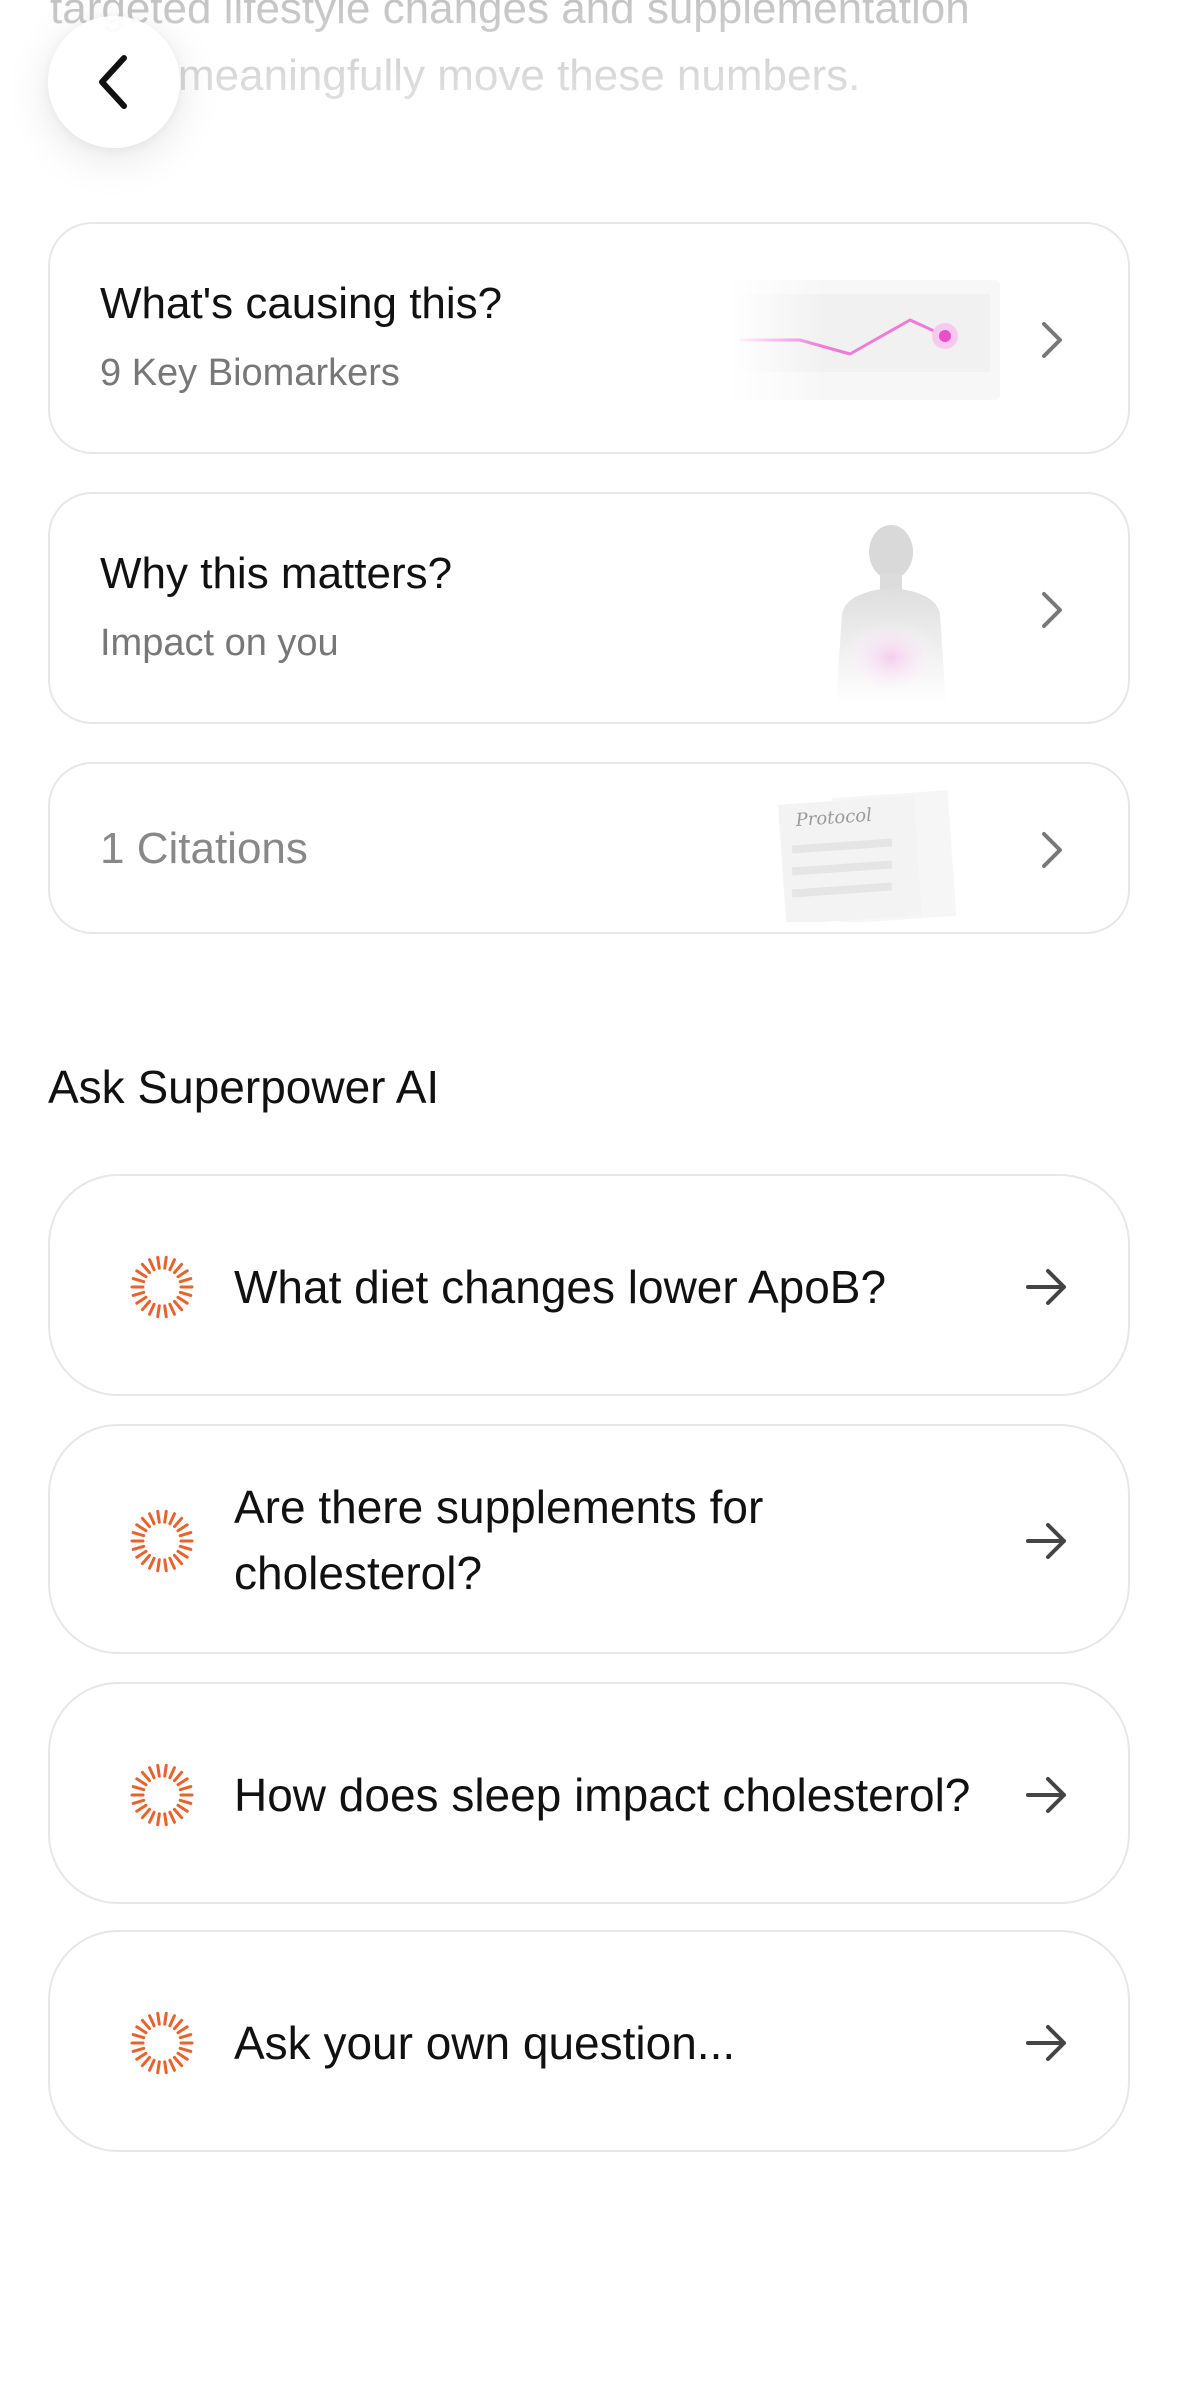 The height and width of the screenshot is (2396, 1179). Describe the element at coordinates (519, 75) in the screenshot. I see `intro-line-2: meaningfully move these numbers.` at that location.